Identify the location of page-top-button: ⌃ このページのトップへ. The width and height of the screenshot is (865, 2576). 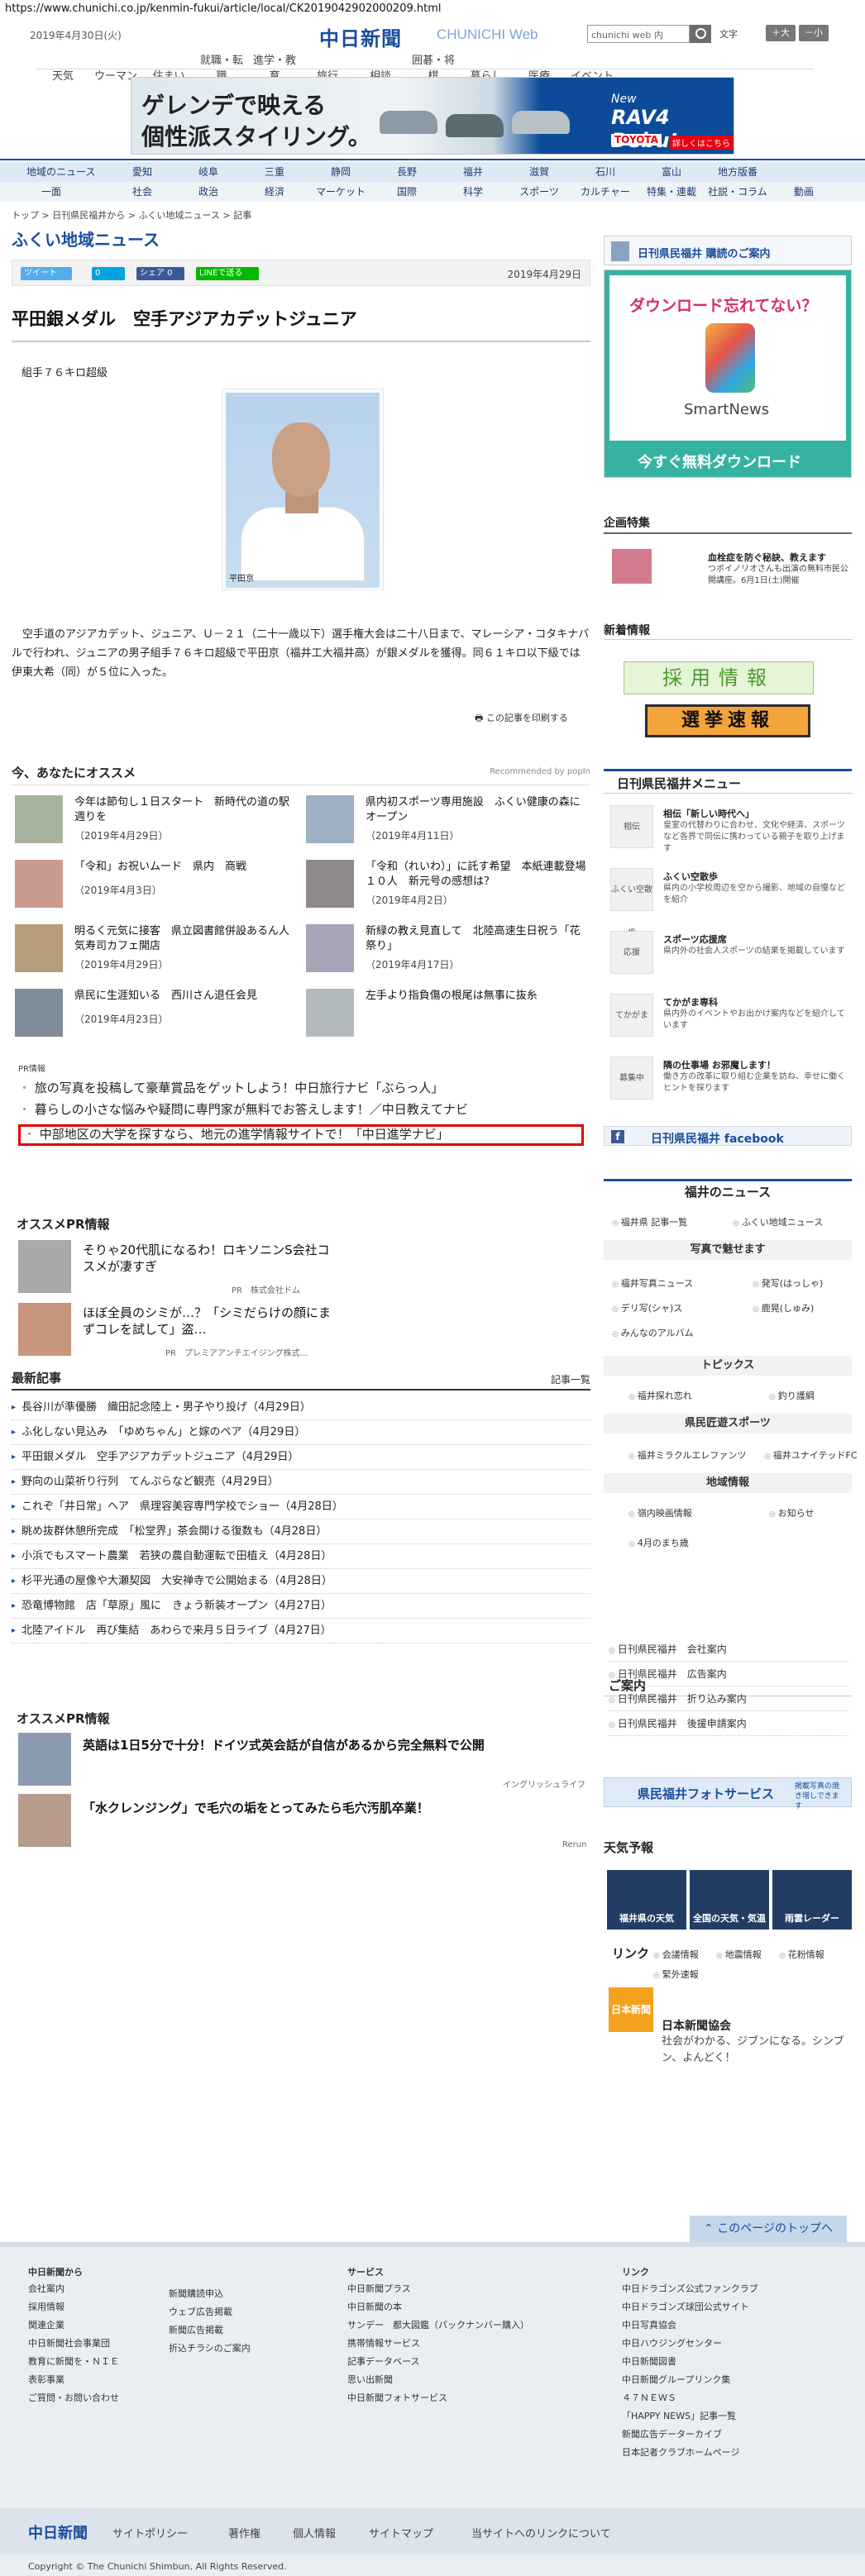
(768, 2229).